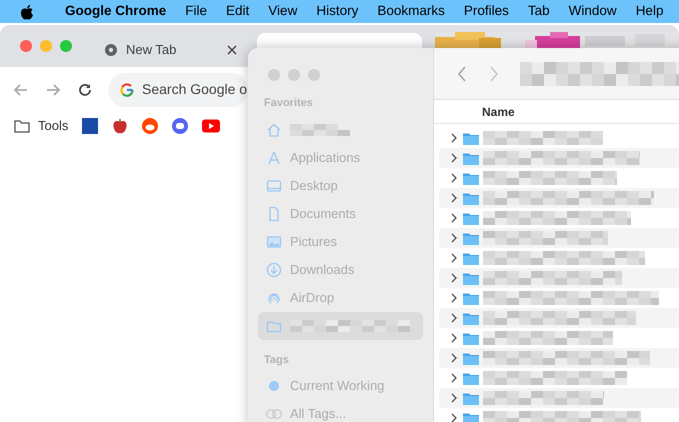 This screenshot has height=422, width=679. I want to click on download-icon, so click(274, 270).